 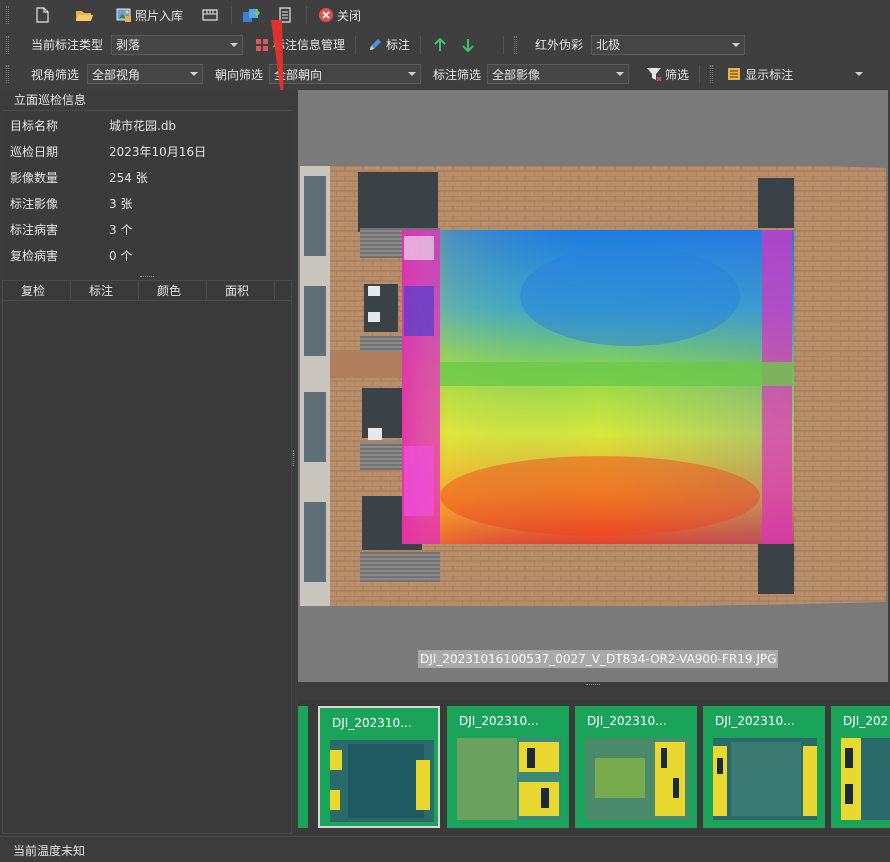 What do you see at coordinates (34, 152) in the screenshot?
I see `info-key: 巡检日期` at bounding box center [34, 152].